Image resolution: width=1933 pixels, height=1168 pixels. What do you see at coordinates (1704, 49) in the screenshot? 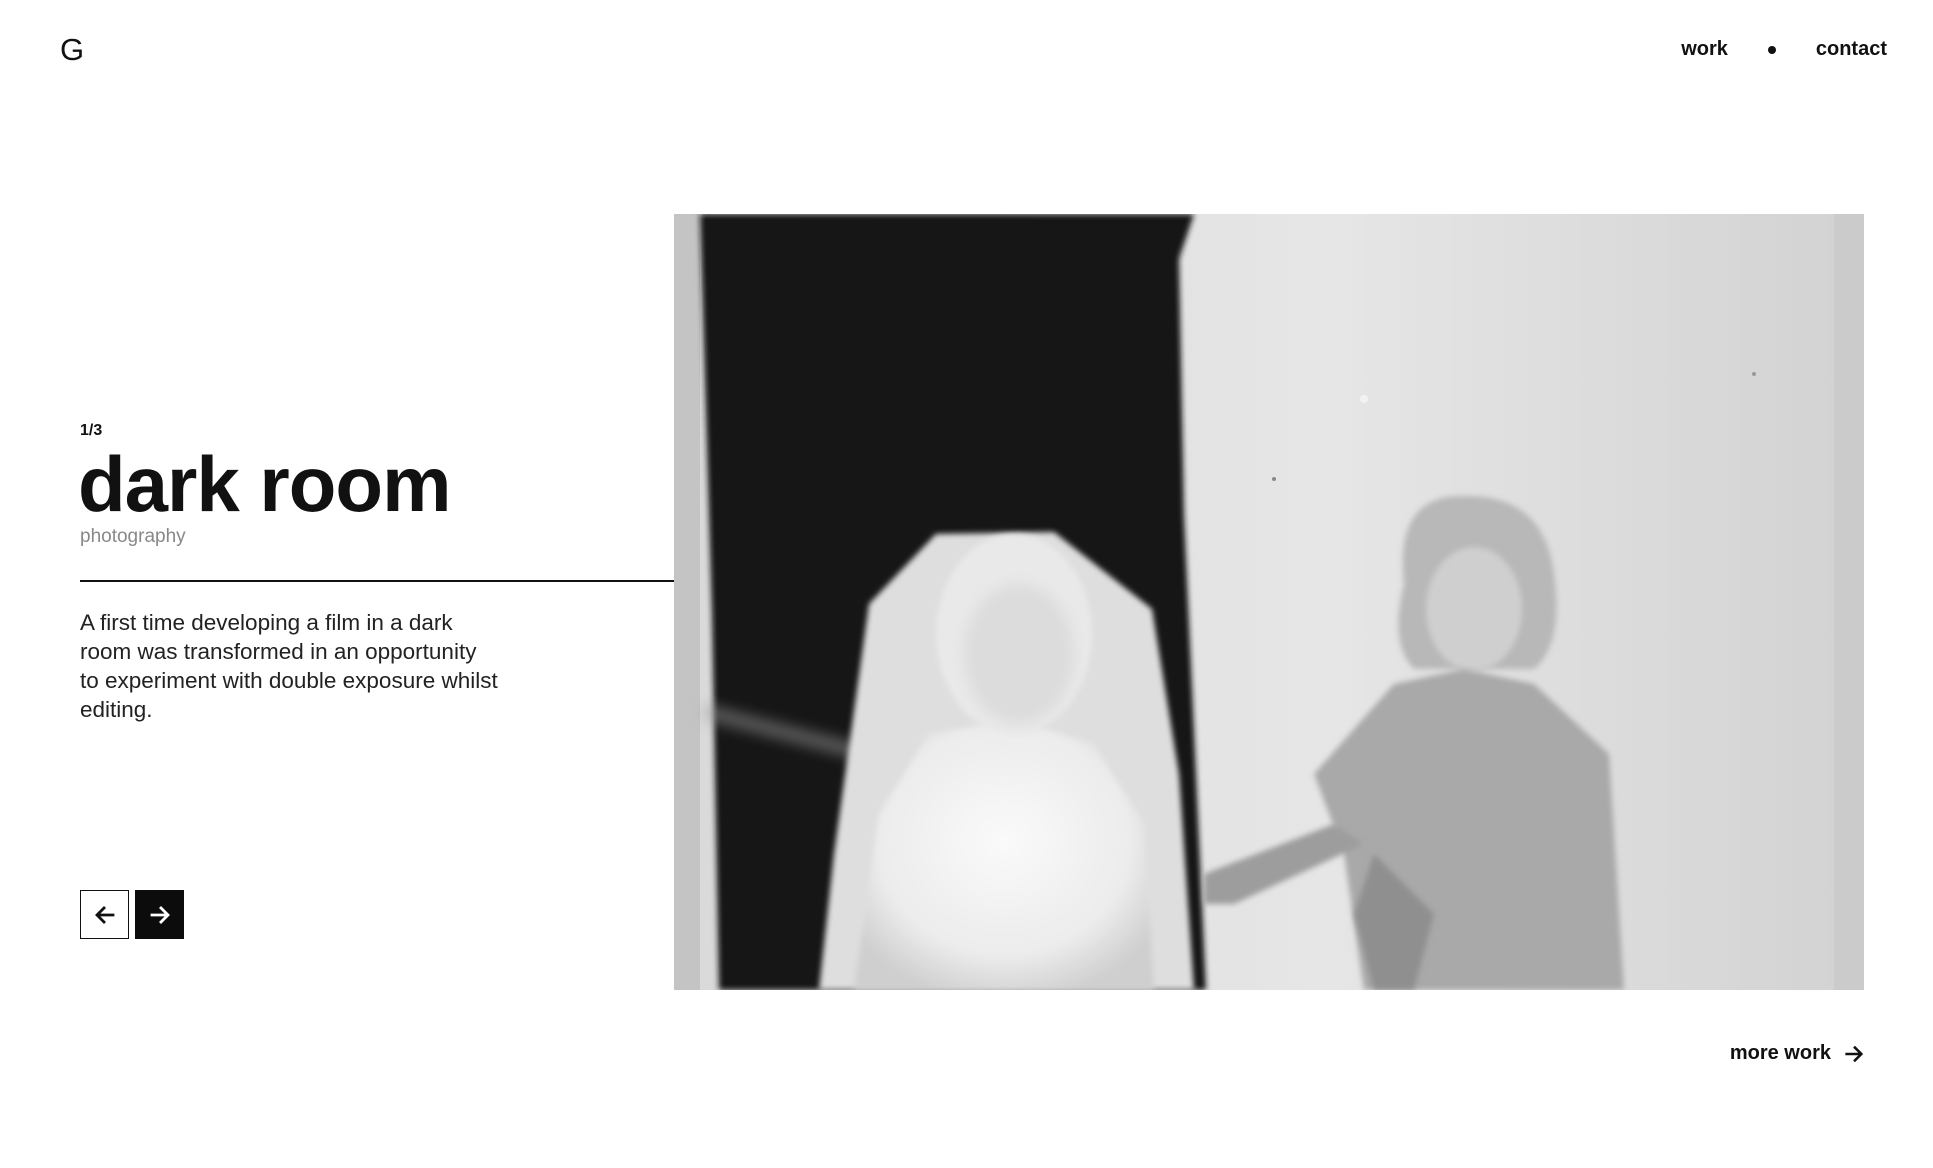
I see `nav-work-link: work` at bounding box center [1704, 49].